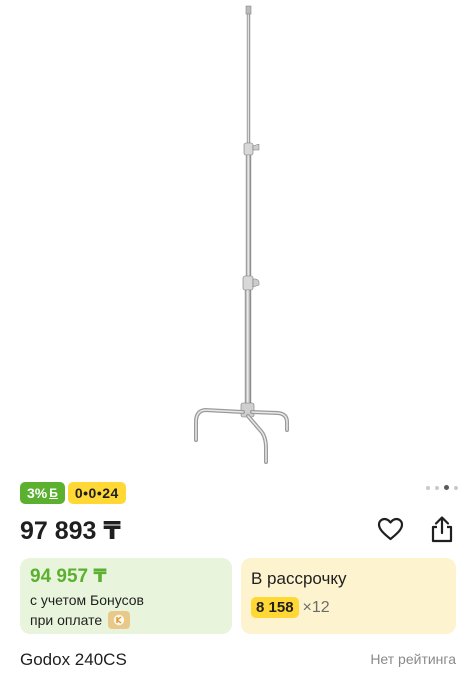  What do you see at coordinates (275, 607) in the screenshot?
I see `installment-amount: 8 158` at bounding box center [275, 607].